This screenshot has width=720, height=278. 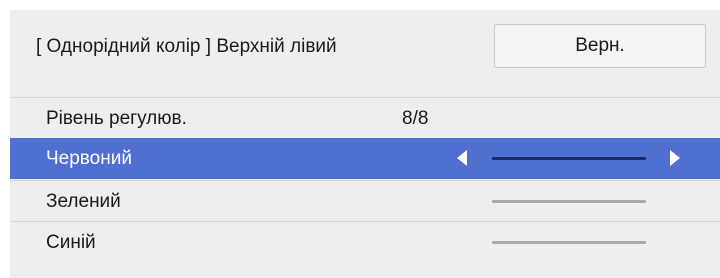 What do you see at coordinates (365, 241) in the screenshot?
I see `row-blue: Синій` at bounding box center [365, 241].